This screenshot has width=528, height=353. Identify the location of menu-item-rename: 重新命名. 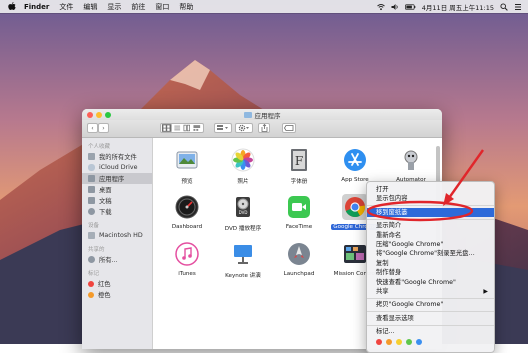
(430, 235).